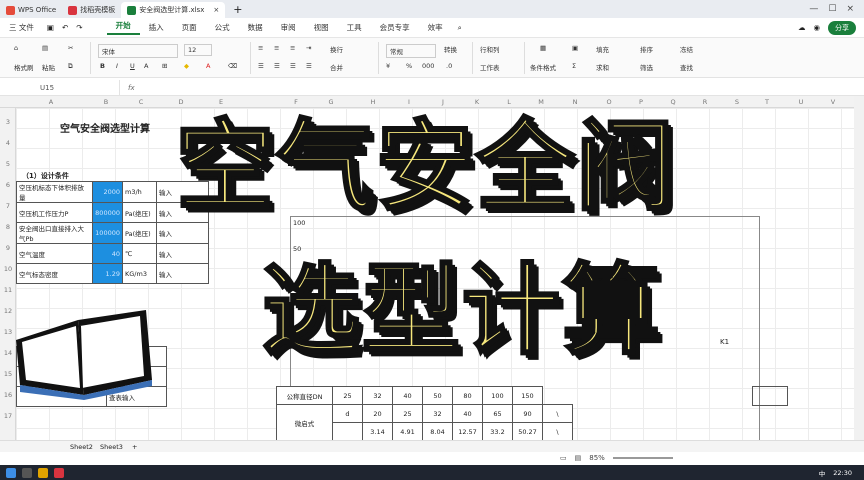  What do you see at coordinates (138, 51) in the screenshot?
I see `font-name-select: 宋体` at bounding box center [138, 51].